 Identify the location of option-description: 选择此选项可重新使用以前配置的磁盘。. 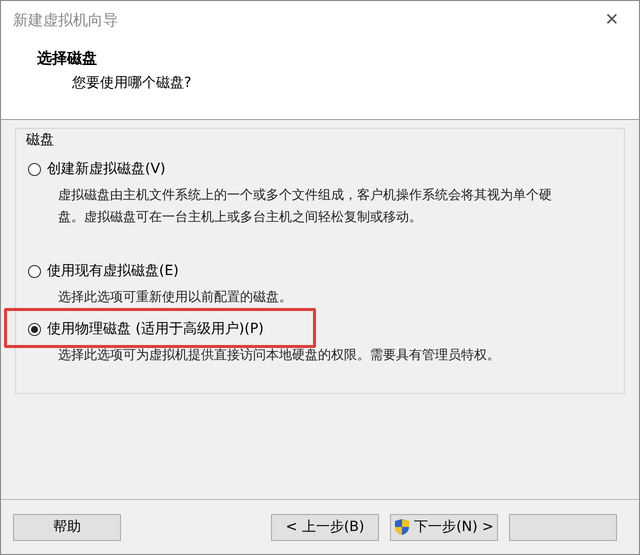
(175, 298).